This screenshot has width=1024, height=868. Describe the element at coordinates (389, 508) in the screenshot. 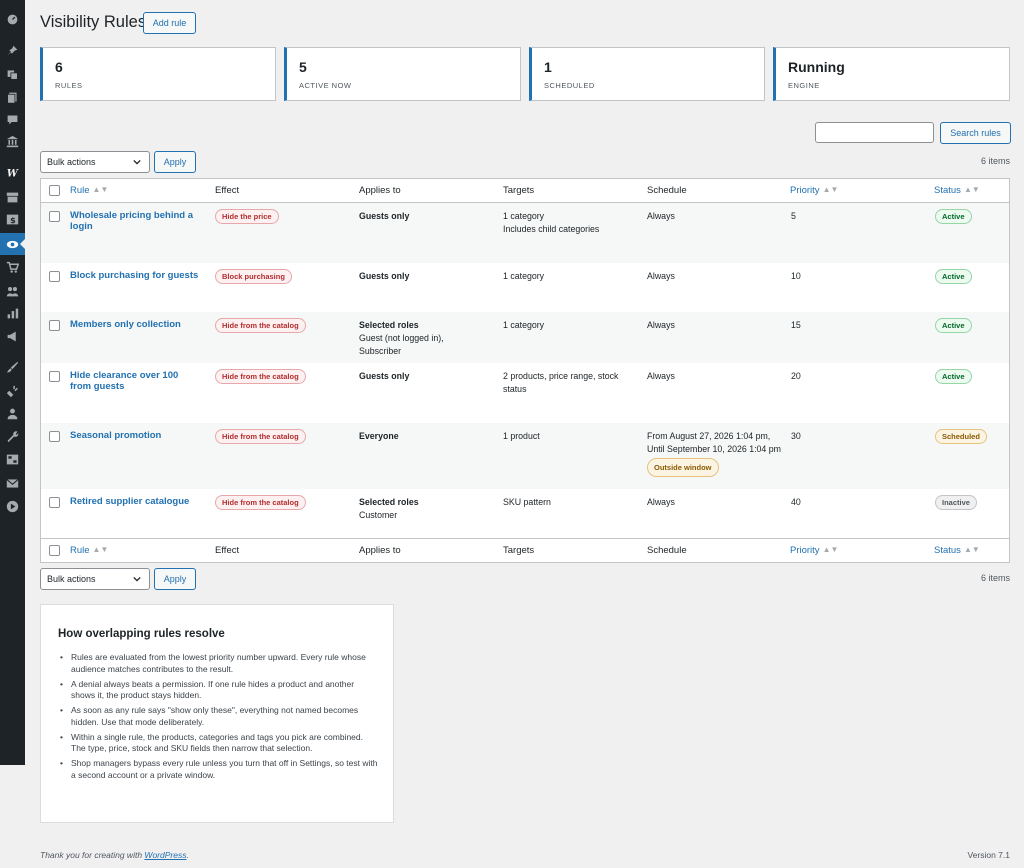

I see `applies-to: Selected roles Customer` at that location.